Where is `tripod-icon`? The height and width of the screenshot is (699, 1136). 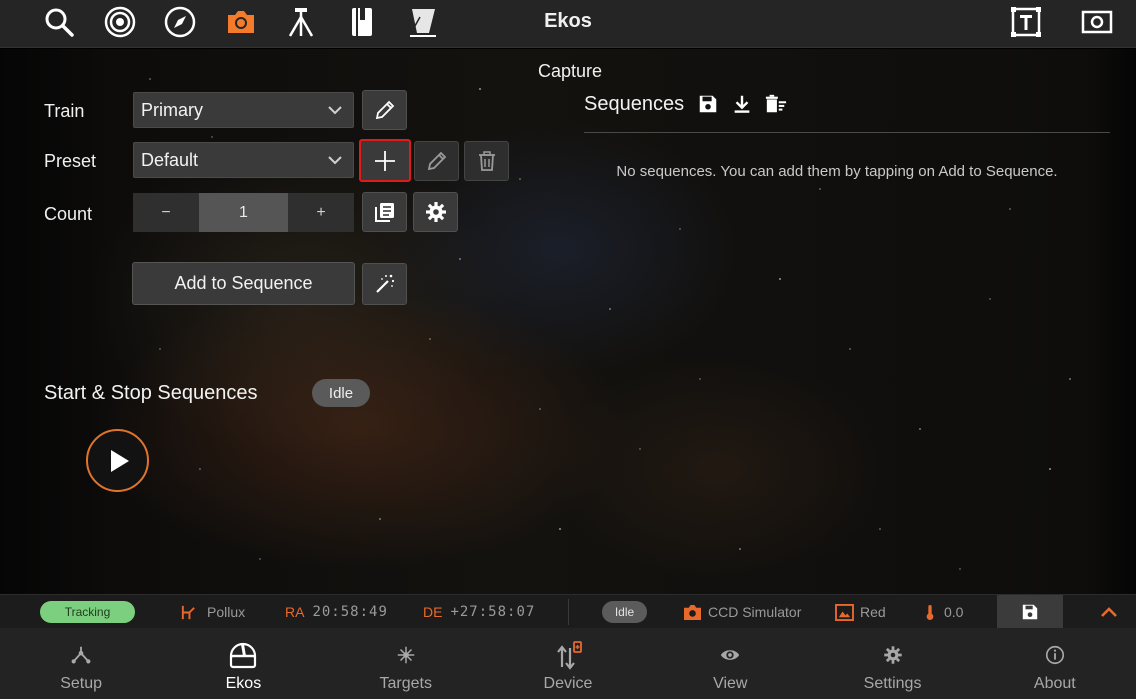
tripod-icon is located at coordinates (301, 22).